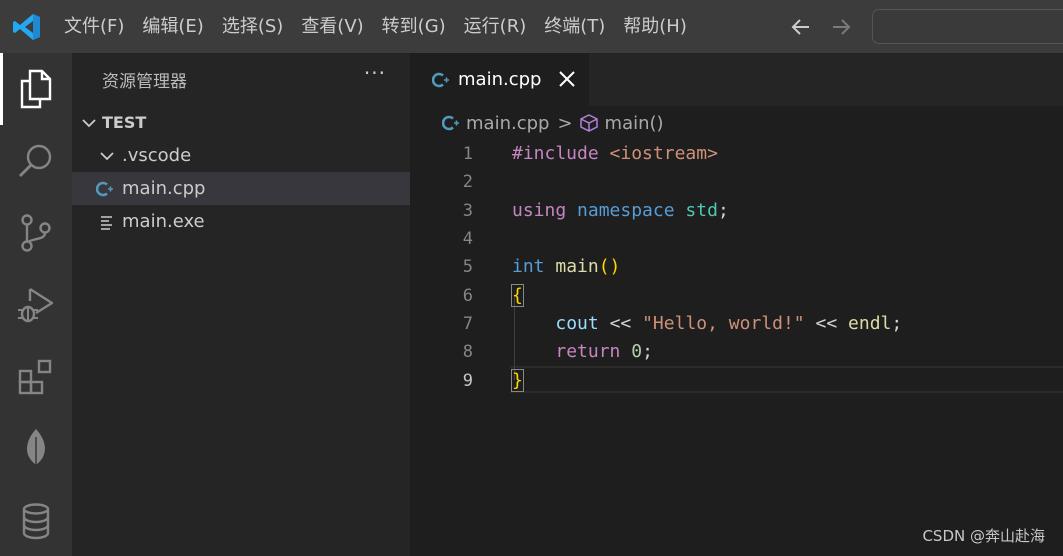  Describe the element at coordinates (36, 89) in the screenshot. I see `explorer-icon` at that location.